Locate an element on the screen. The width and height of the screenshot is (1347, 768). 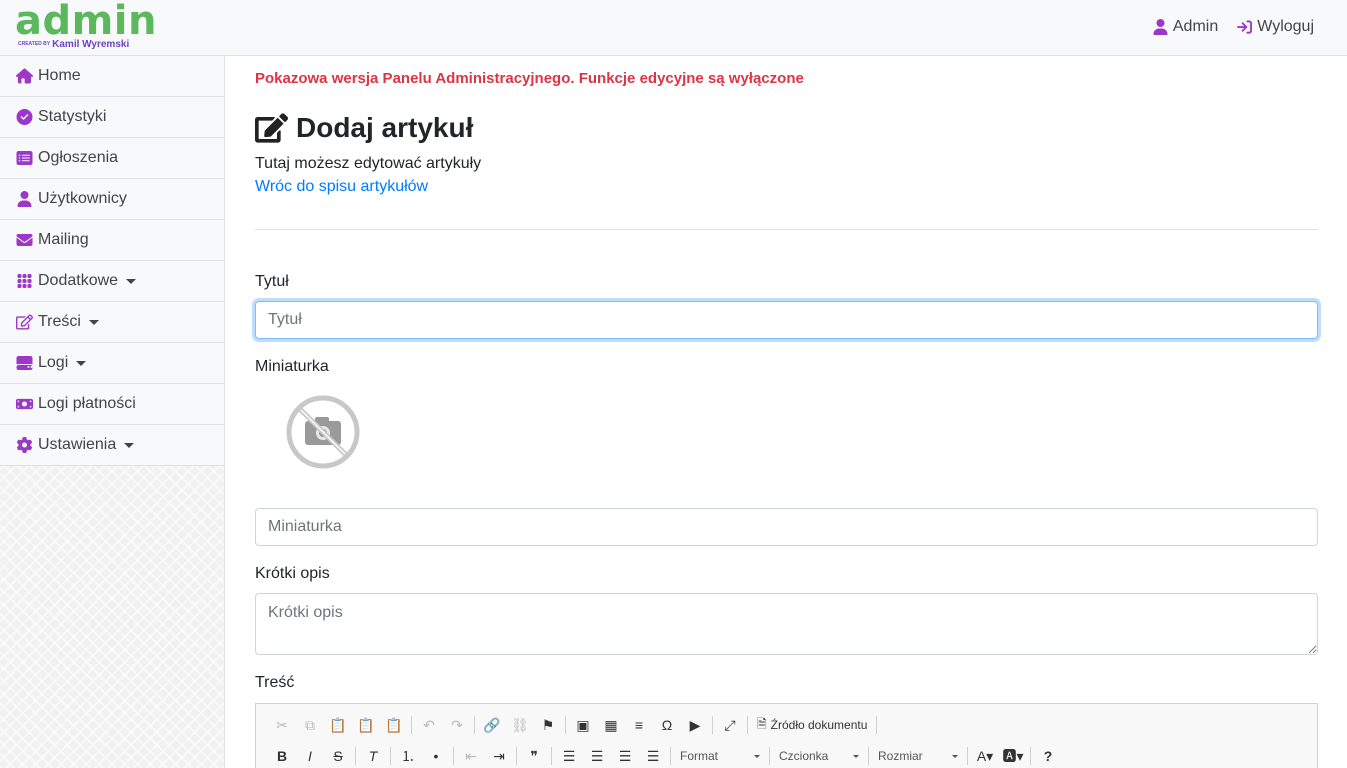
outdent-icon: ⇤ is located at coordinates (471, 756).